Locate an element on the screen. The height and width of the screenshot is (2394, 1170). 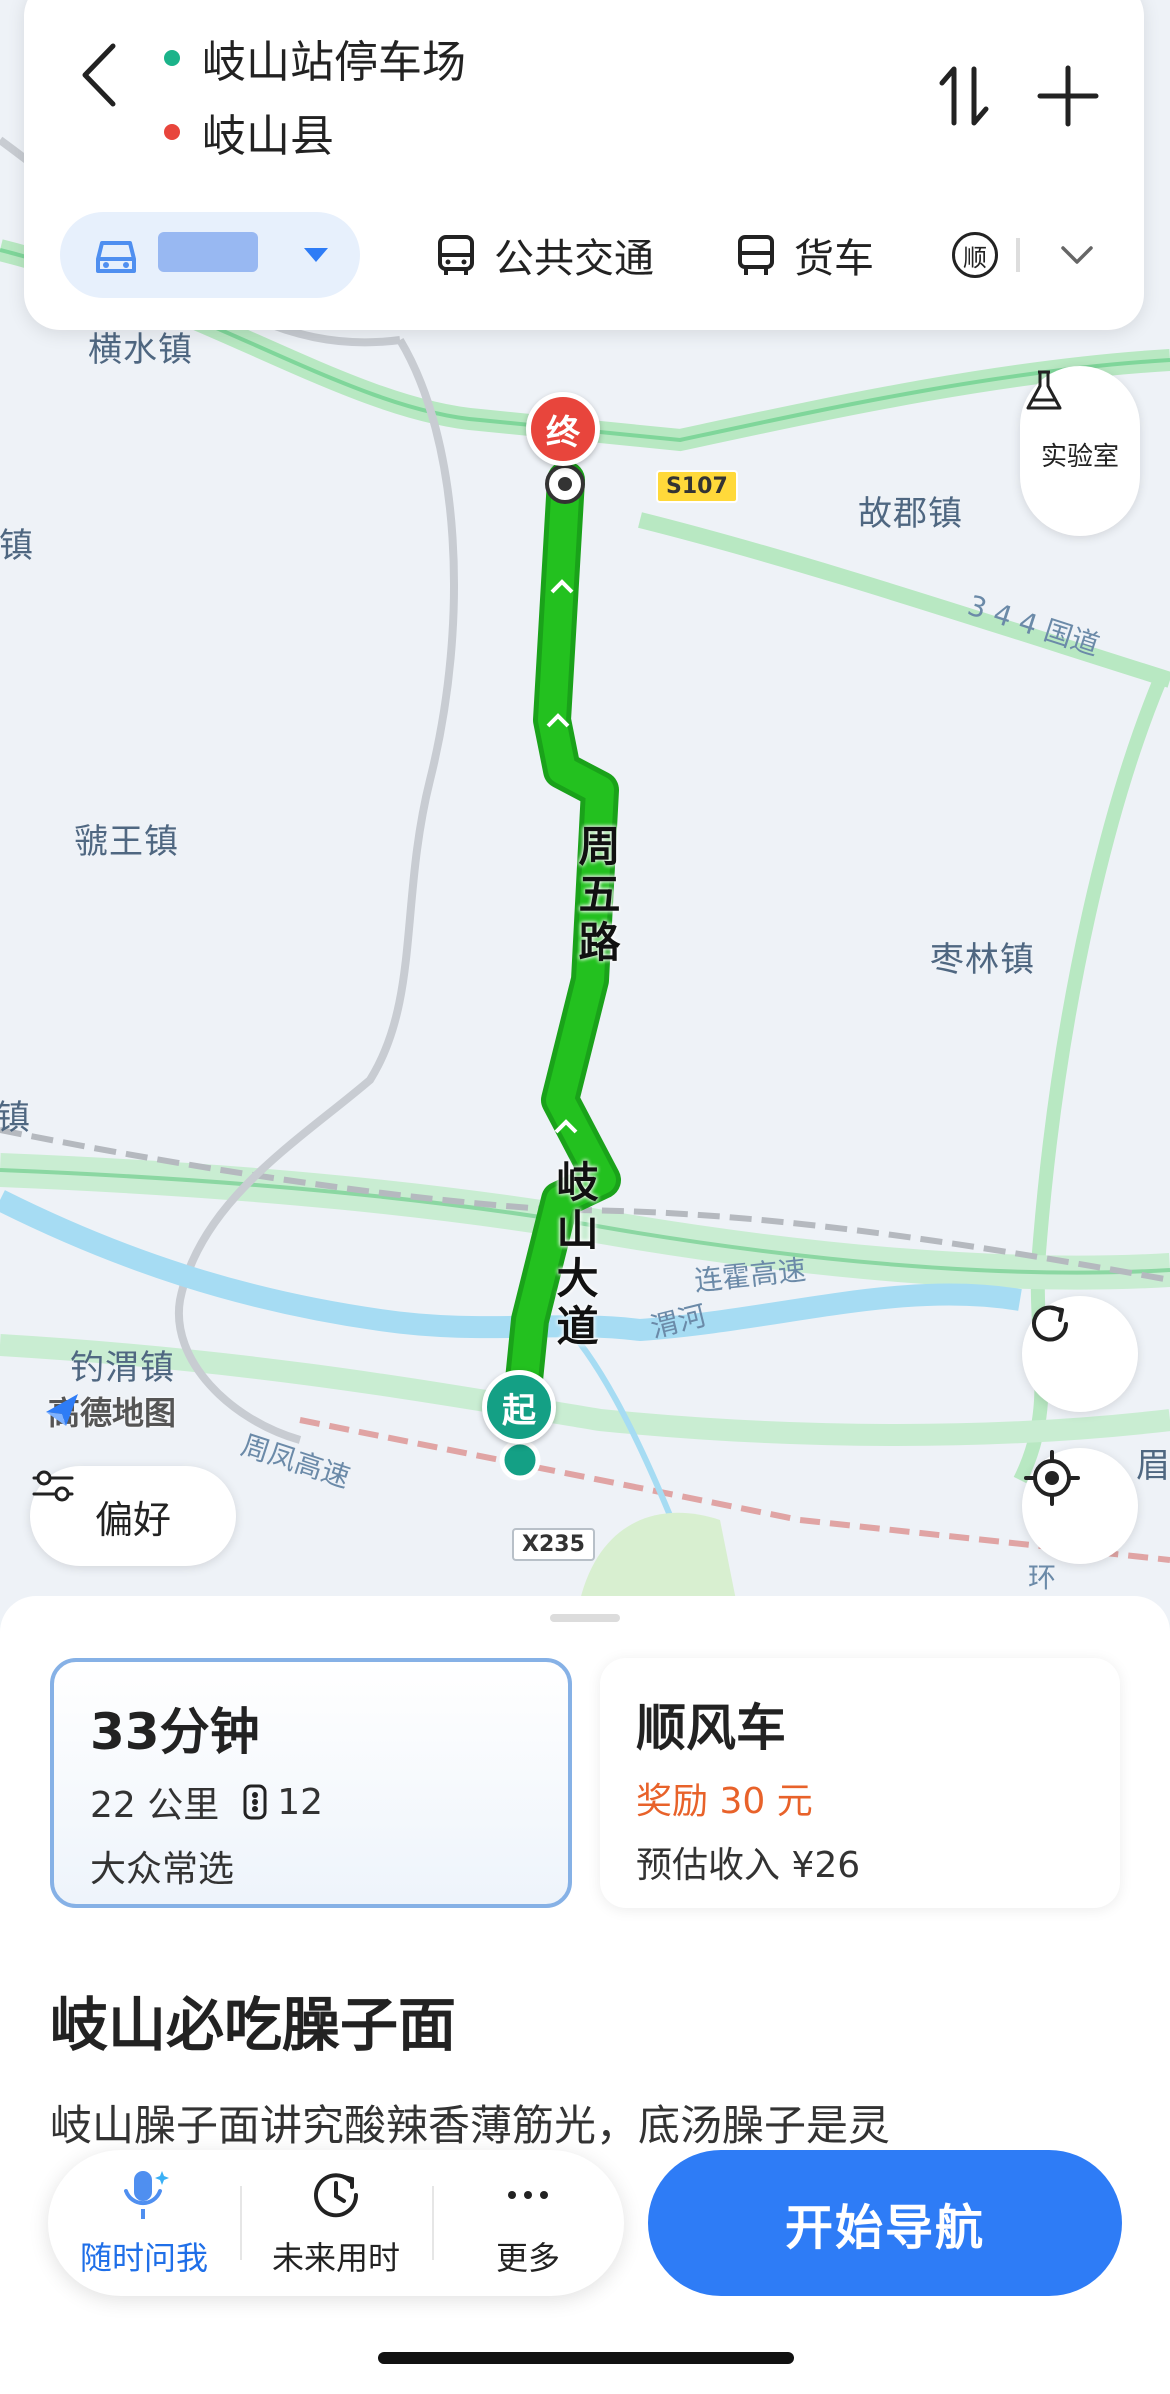
add-waypoint-button is located at coordinates (1068, 96).